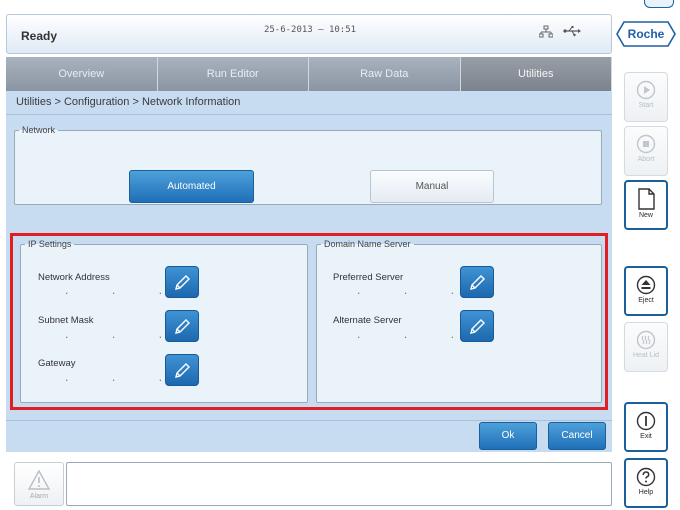  I want to click on new-label: New, so click(645, 215).